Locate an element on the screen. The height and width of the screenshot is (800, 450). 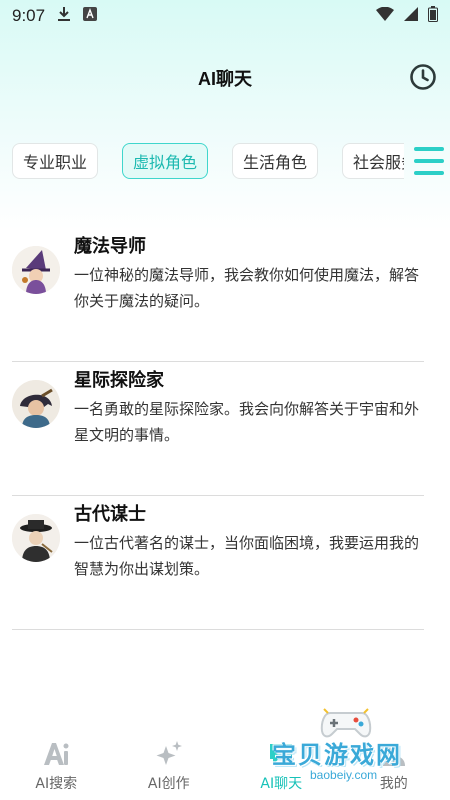
app-header: AI聊天 is located at coordinates (225, 78).